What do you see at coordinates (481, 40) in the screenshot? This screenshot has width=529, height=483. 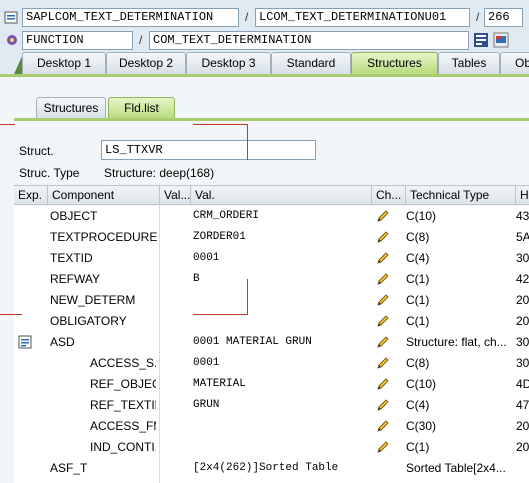 I see `pattern-icon` at bounding box center [481, 40].